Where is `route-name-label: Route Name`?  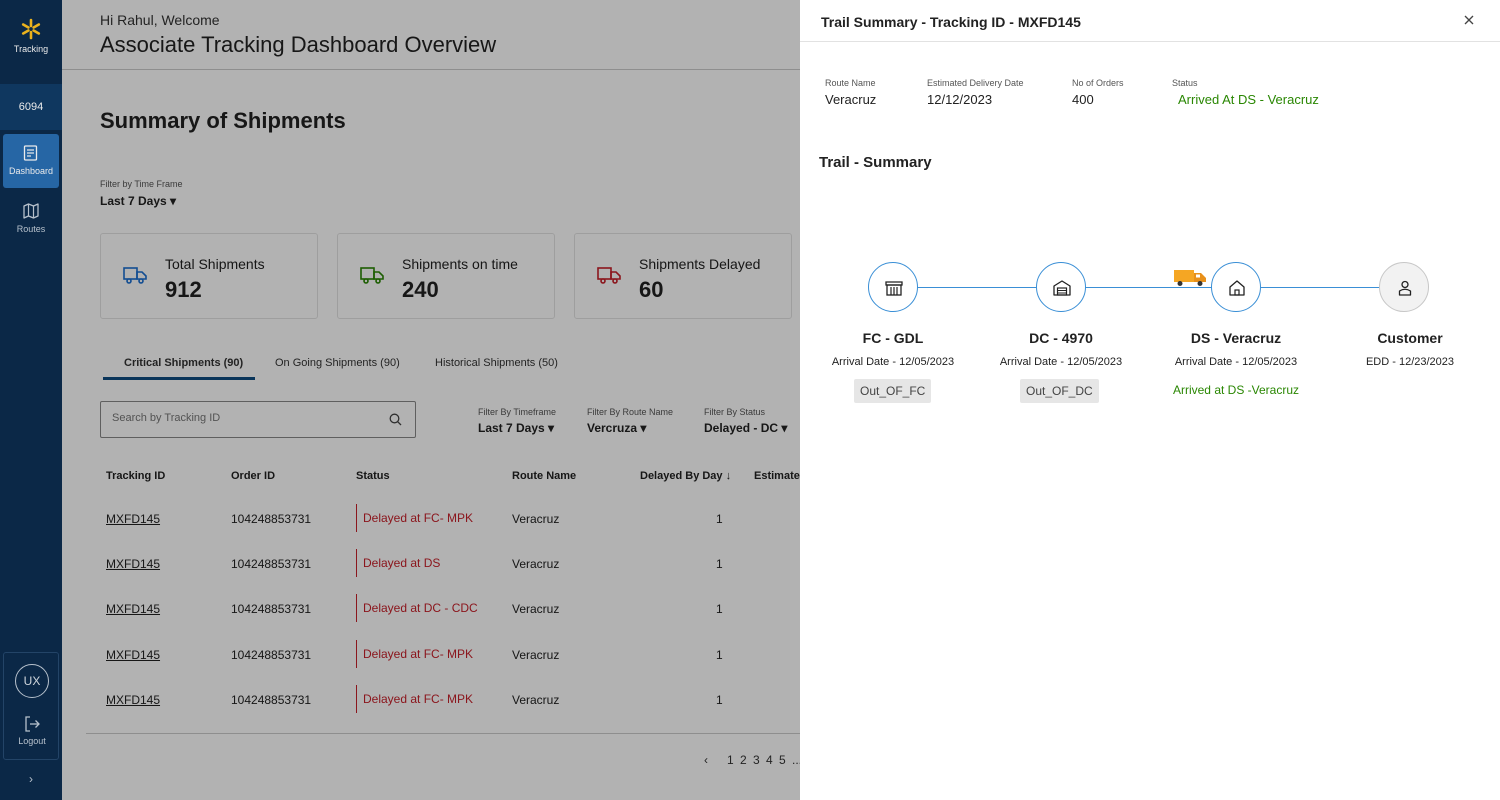
route-name-label: Route Name is located at coordinates (850, 83).